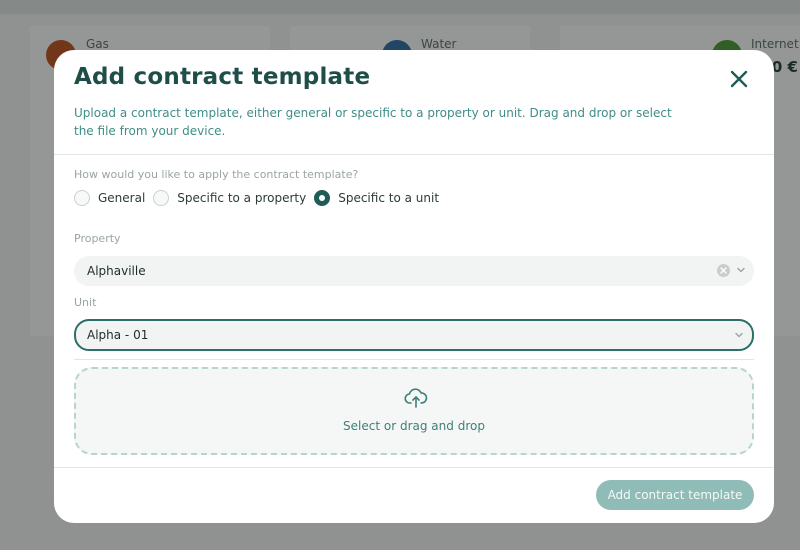 The width and height of the screenshot is (800, 550). What do you see at coordinates (122, 198) in the screenshot?
I see `radio-label: General` at bounding box center [122, 198].